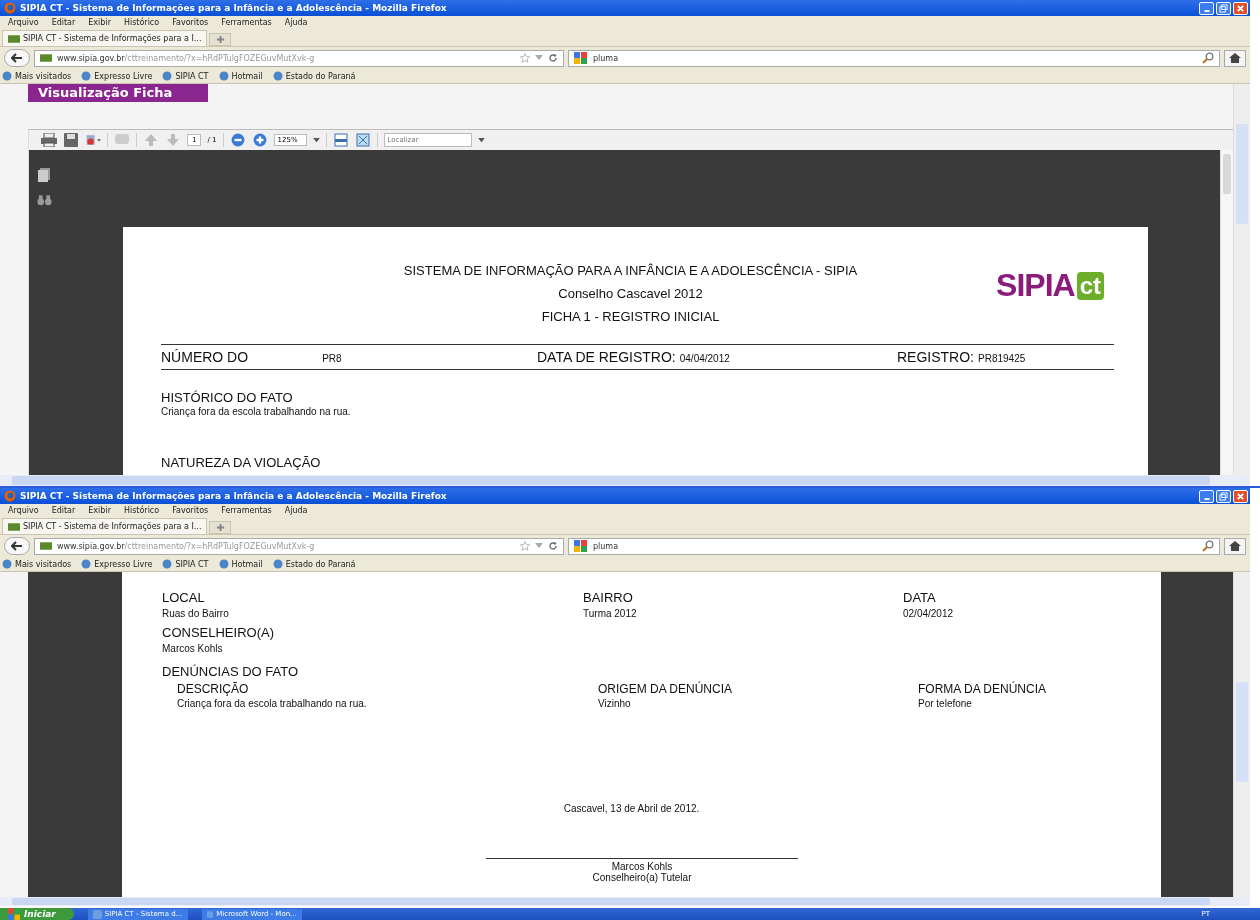  What do you see at coordinates (630, 316) in the screenshot?
I see `form-title: FICHA 1 - REGISTRO INICIAL` at bounding box center [630, 316].